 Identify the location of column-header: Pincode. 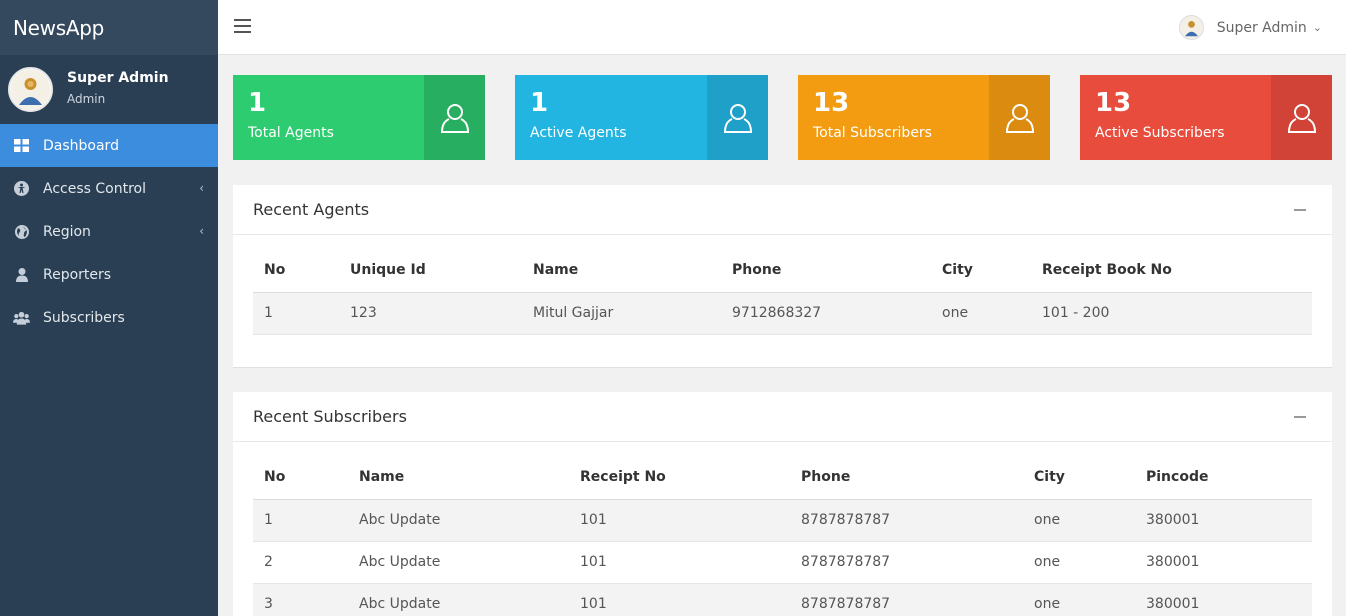
(1223, 471).